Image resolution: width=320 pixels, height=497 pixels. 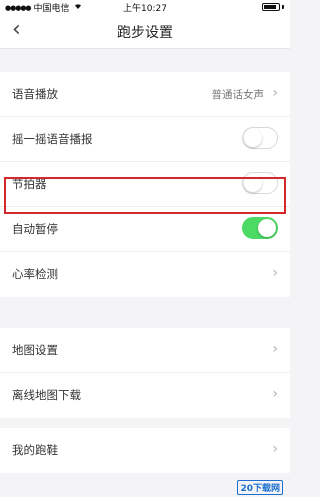 I want to click on highlight-box, so click(x=145, y=195).